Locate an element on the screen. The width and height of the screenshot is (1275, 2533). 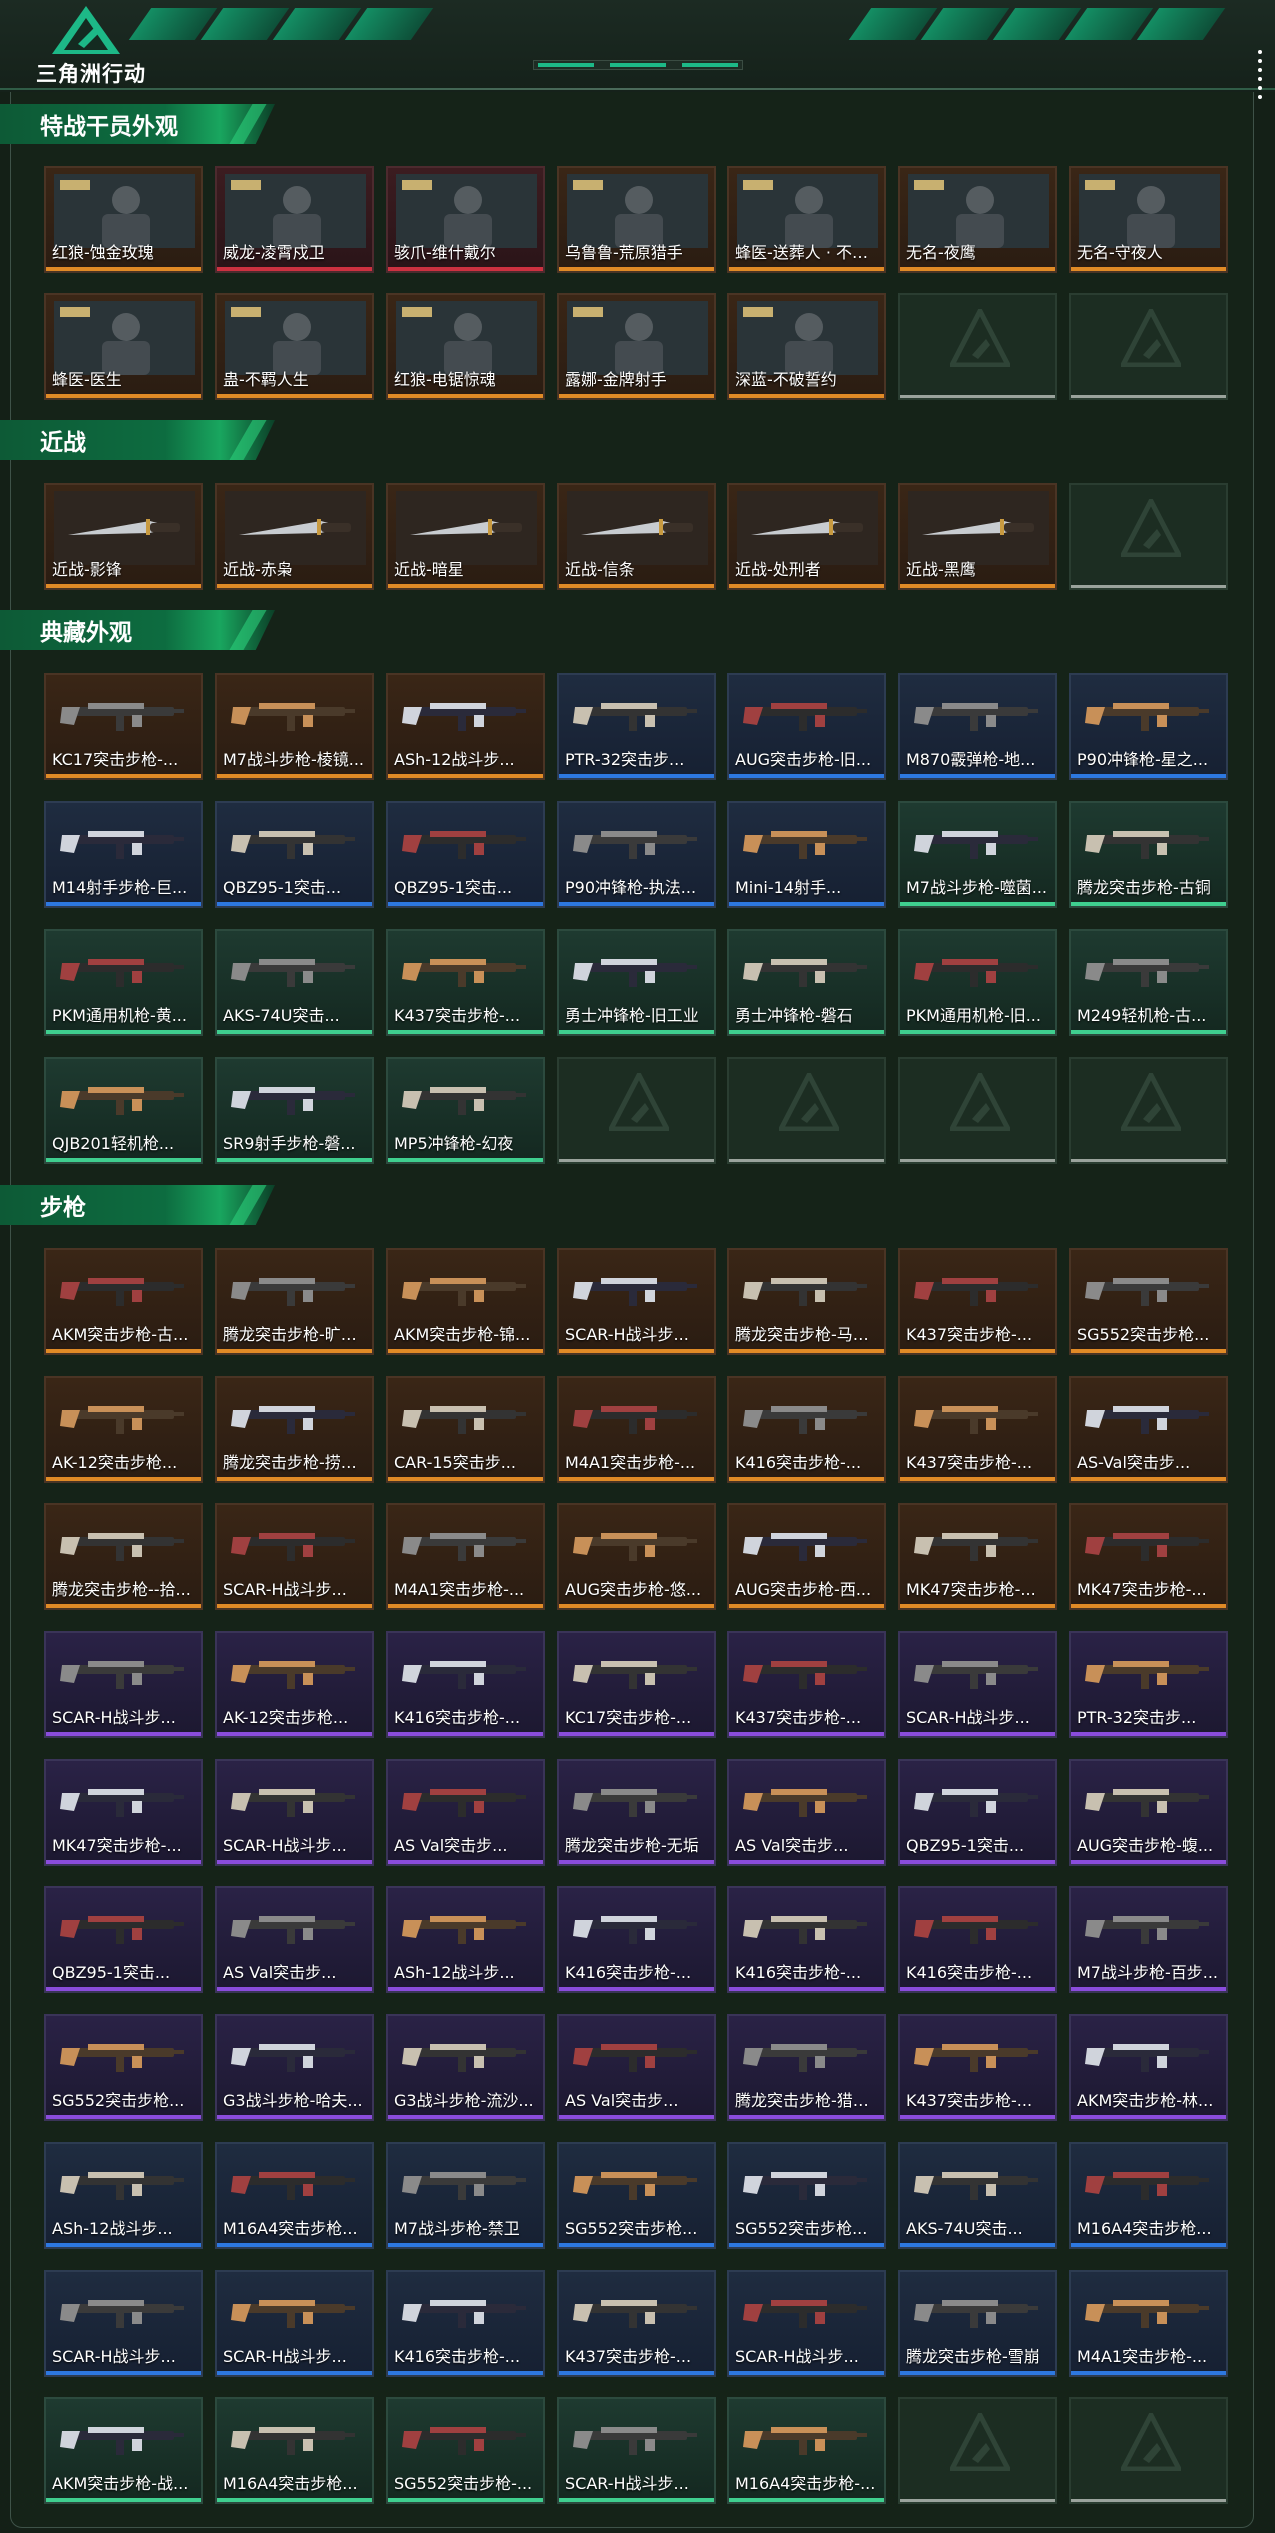
skin-tile: 蜂医-医生 is located at coordinates (123, 346).